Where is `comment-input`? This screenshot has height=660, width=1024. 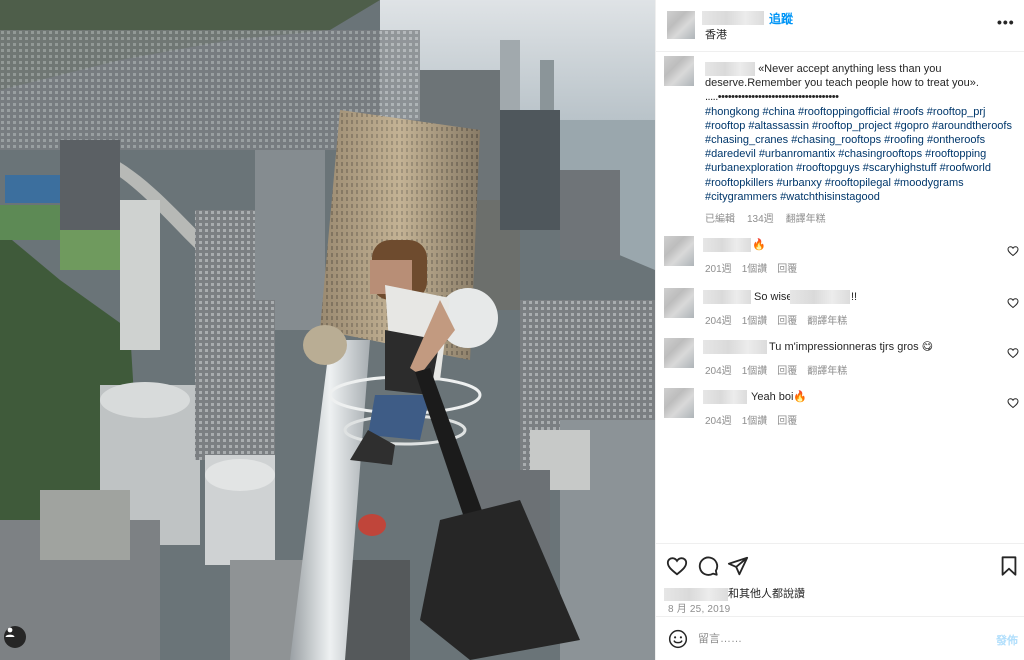
comment-input is located at coordinates (828, 639).